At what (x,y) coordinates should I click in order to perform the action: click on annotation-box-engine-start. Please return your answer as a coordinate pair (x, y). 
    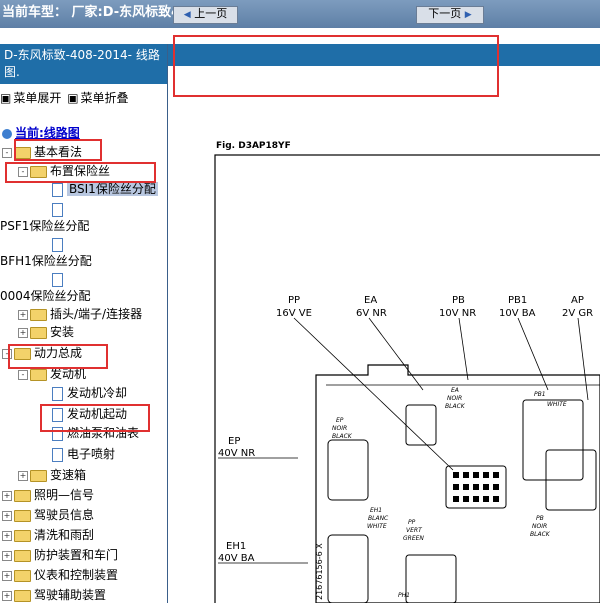
    Looking at the image, I should click on (95, 418).